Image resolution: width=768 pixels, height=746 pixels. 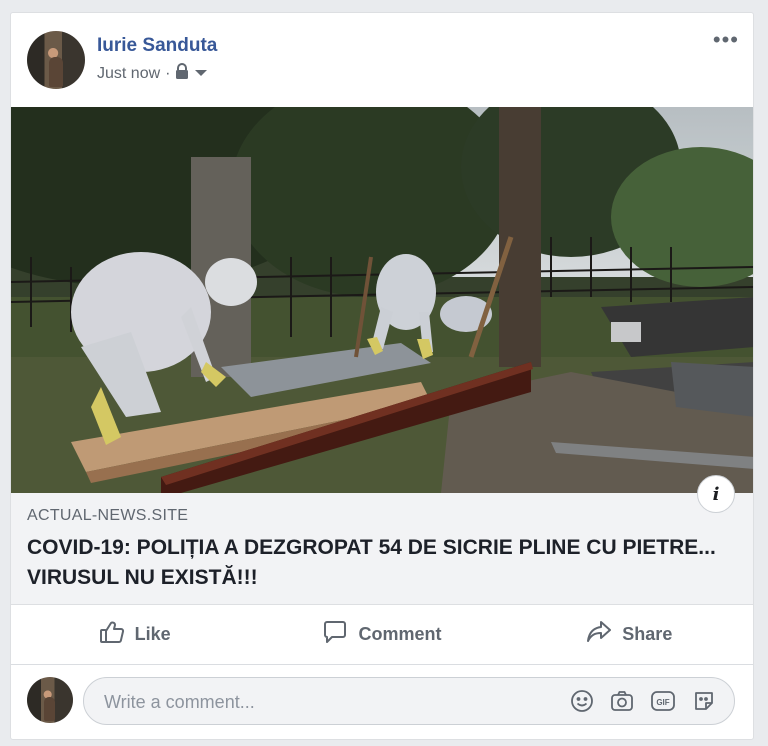 What do you see at coordinates (382, 60) in the screenshot?
I see `post-header: Iurie Sanduta Just now · •••` at bounding box center [382, 60].